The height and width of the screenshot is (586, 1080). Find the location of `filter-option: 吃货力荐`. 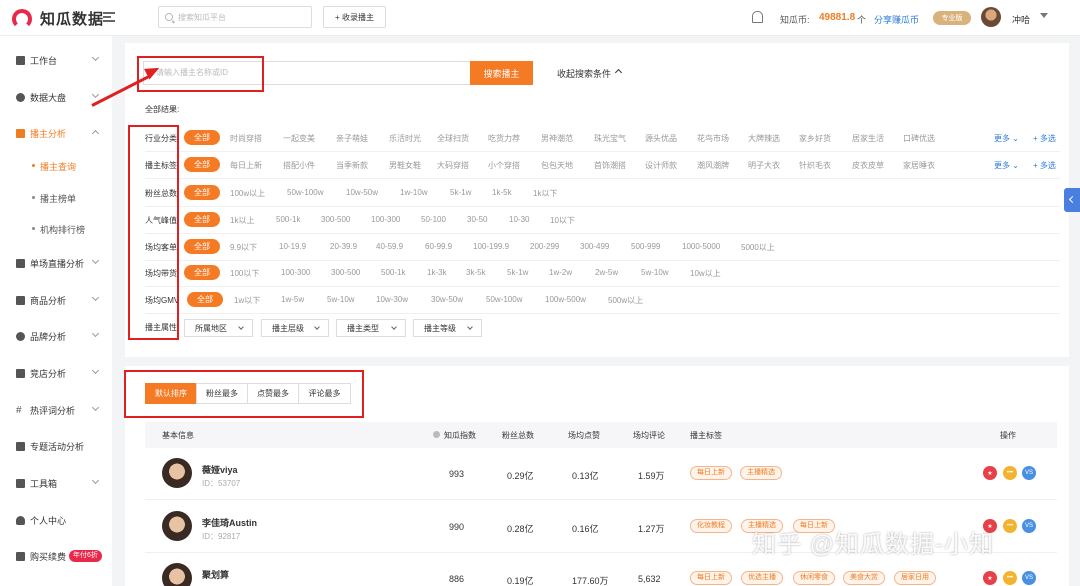

filter-option: 吃货力荐 is located at coordinates (504, 138).